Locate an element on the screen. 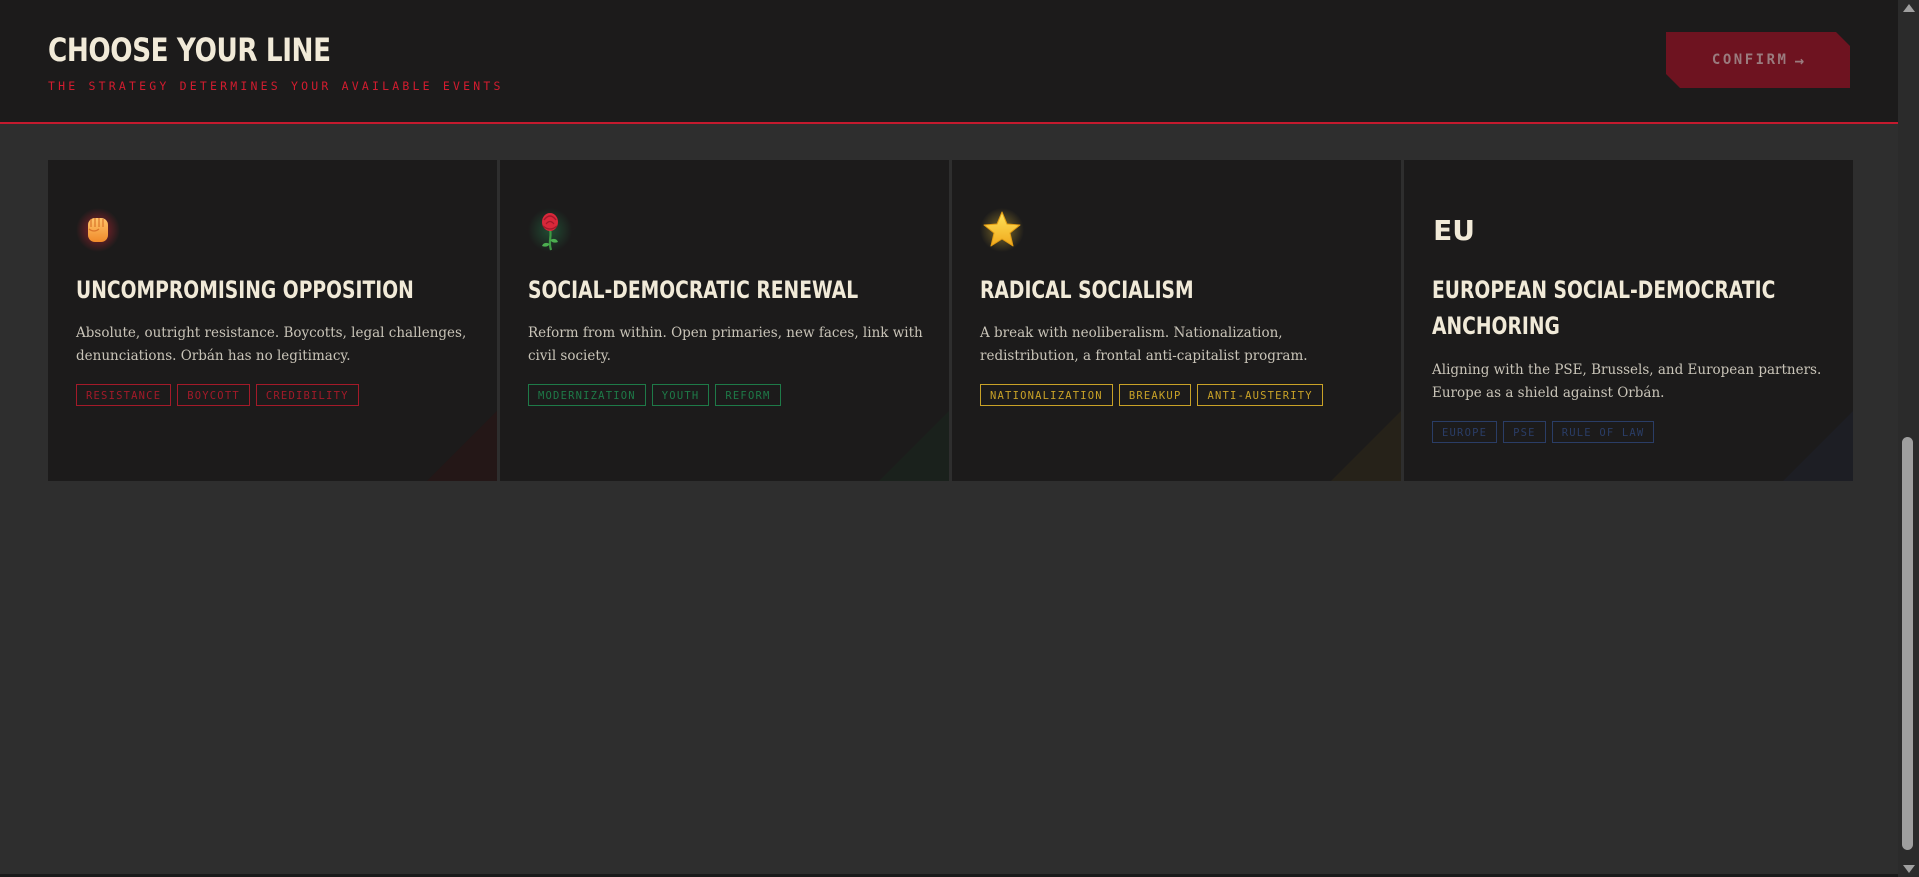 This screenshot has width=1919, height=877. card-tags: MODERNIZATION YOUTH REFORM is located at coordinates (654, 395).